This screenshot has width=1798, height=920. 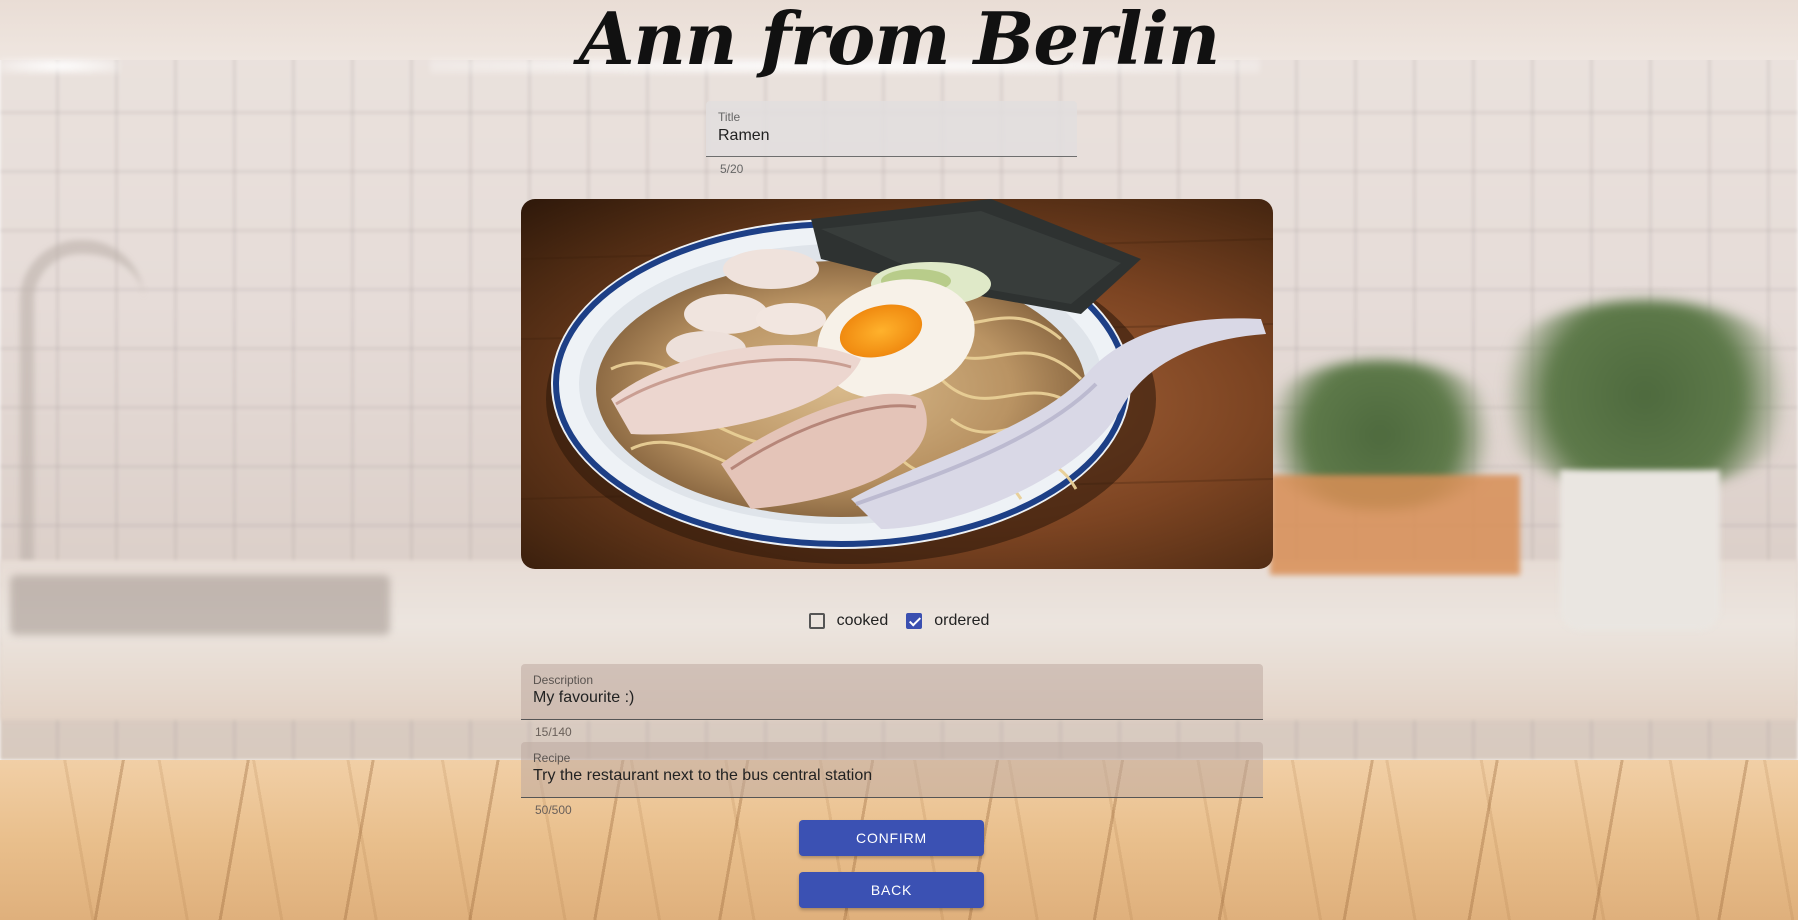 I want to click on cooked-label: cooked, so click(x=862, y=620).